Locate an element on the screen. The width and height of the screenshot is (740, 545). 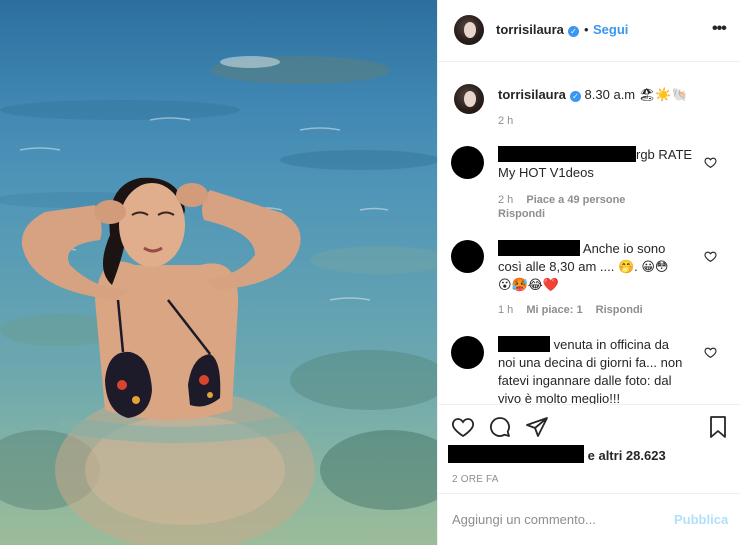
comment-text: rgb RATE My HOT V1deos is located at coordinates (595, 163).